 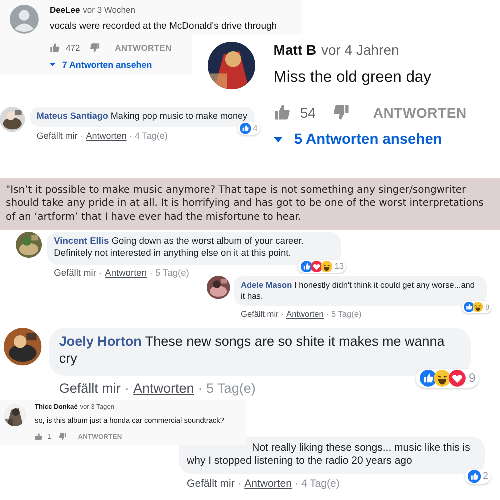 What do you see at coordinates (472, 378) in the screenshot?
I see `reaction-count: 9` at bounding box center [472, 378].